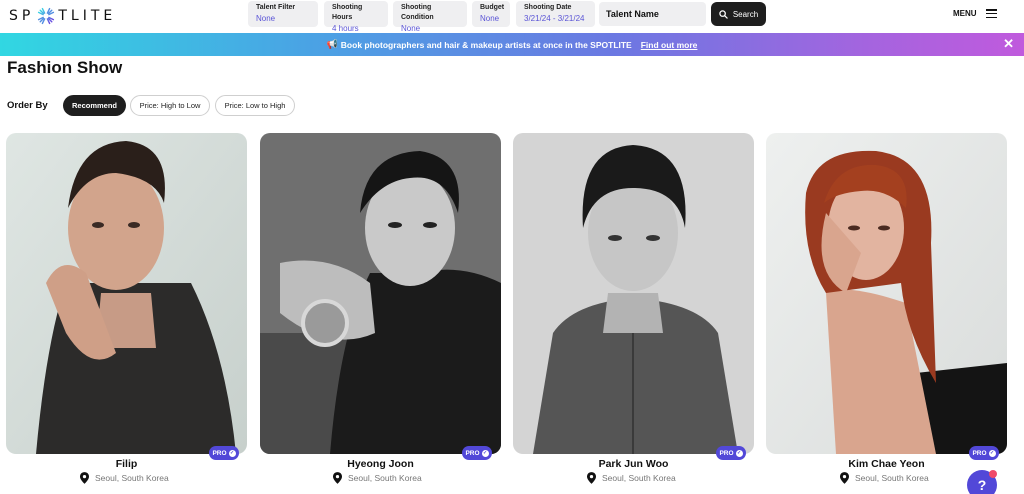 The height and width of the screenshot is (494, 1024). I want to click on logo-text-right: TLITE, so click(87, 16).